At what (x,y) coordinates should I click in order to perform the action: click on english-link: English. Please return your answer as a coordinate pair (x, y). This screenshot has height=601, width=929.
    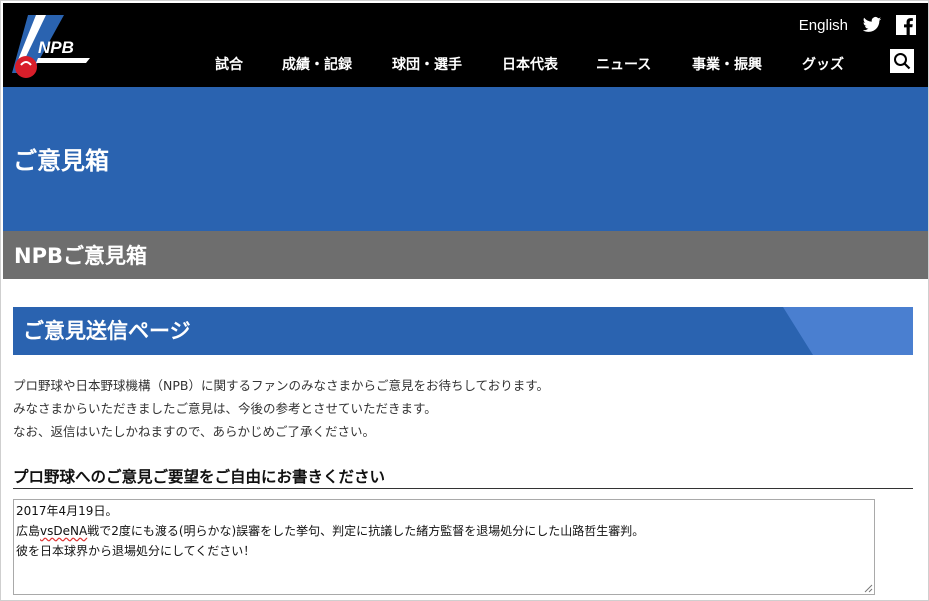
    Looking at the image, I should click on (823, 25).